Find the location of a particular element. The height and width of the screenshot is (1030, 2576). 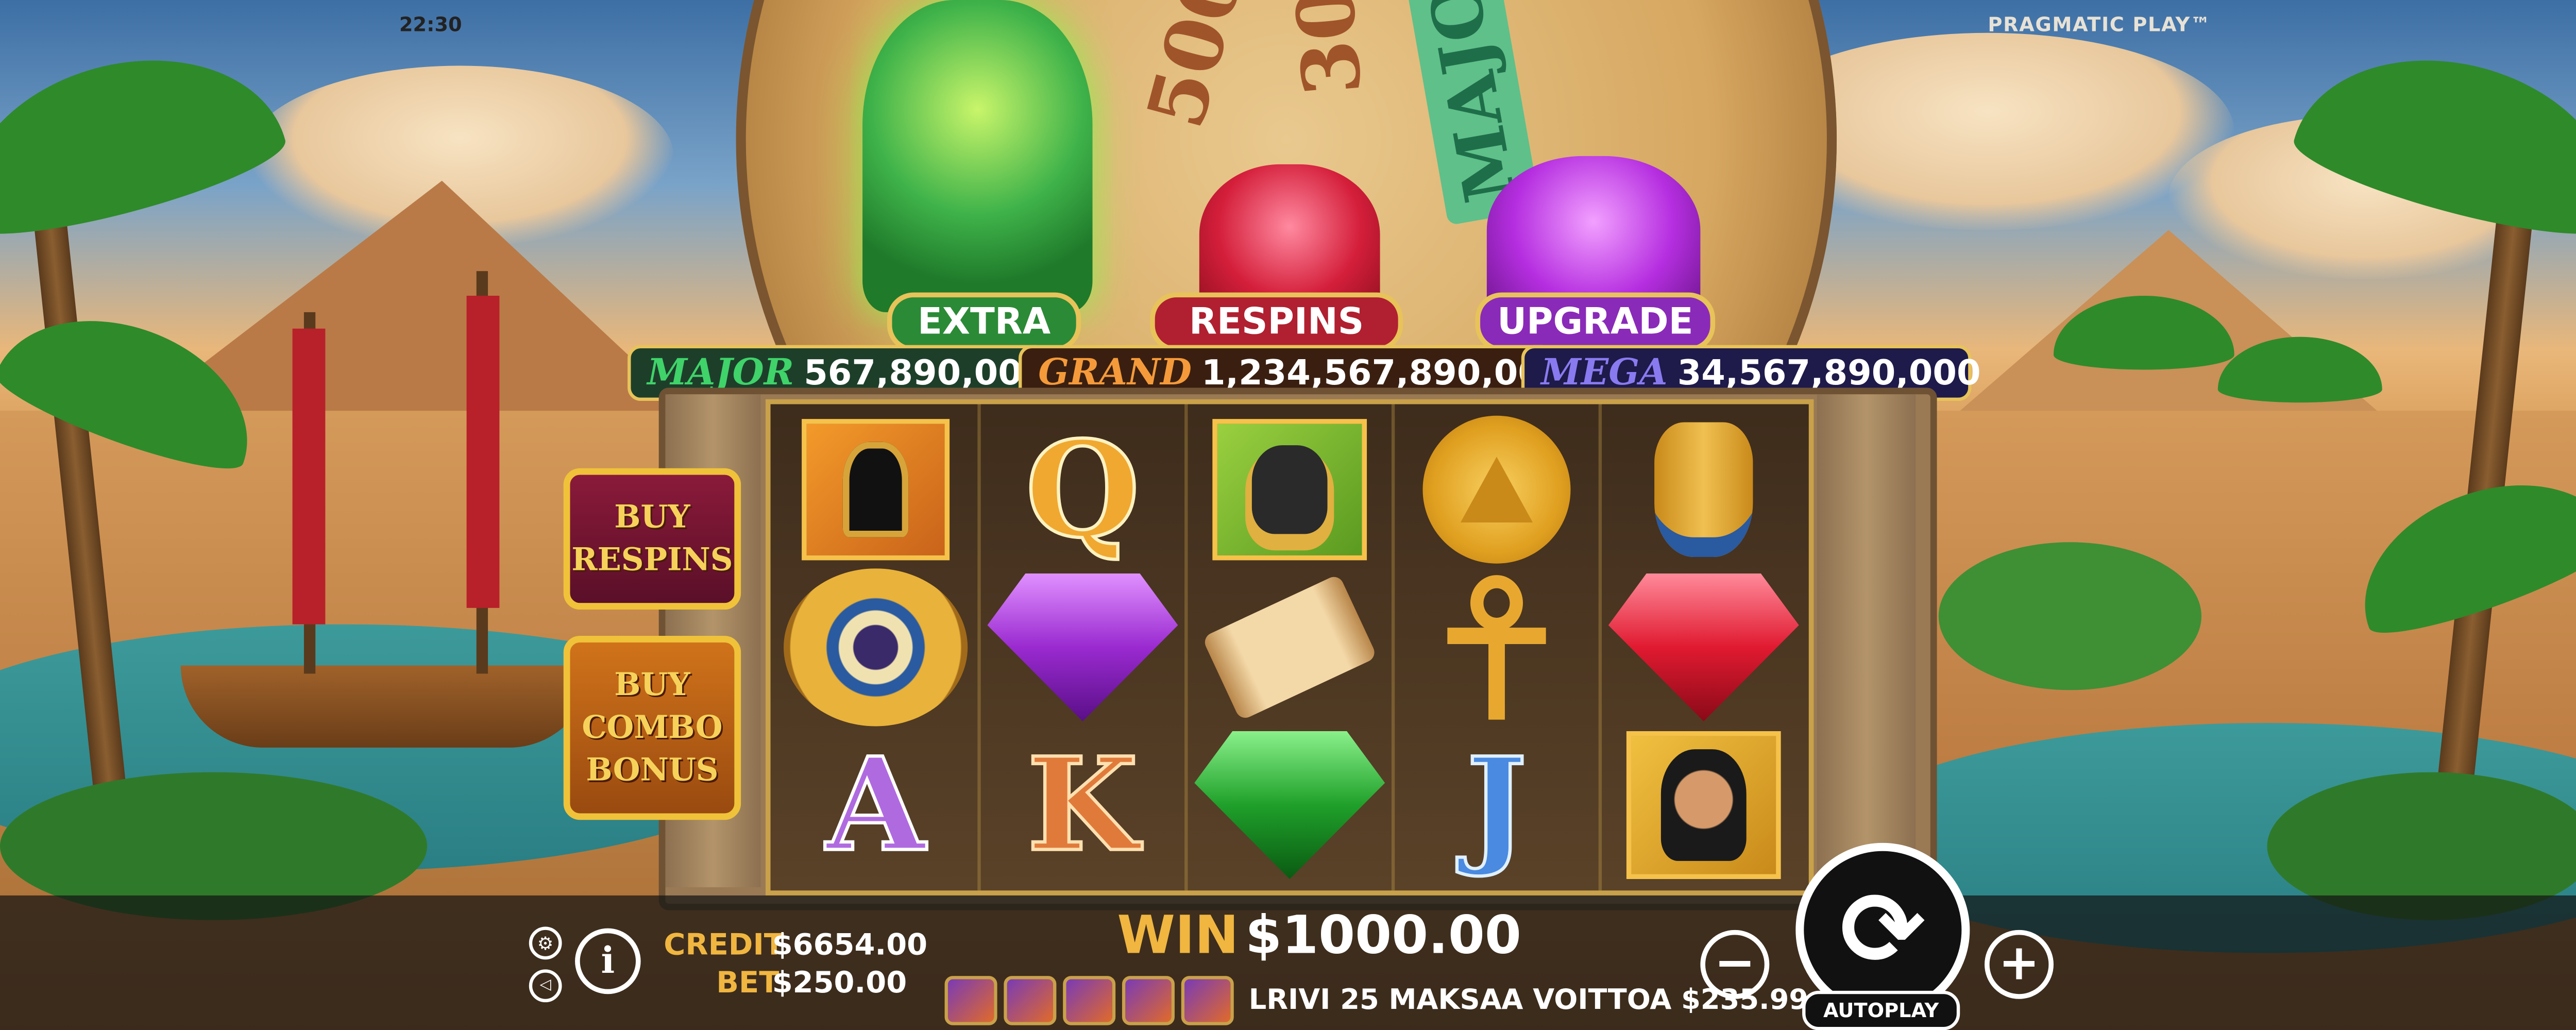

symbol-scroll-icon is located at coordinates (1289, 647).